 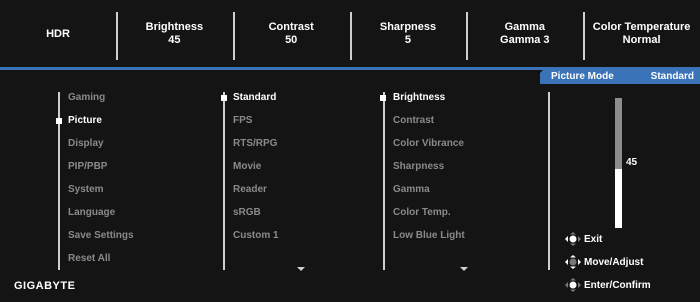 I want to click on stat-gamma: Gamma Gamma 3, so click(x=524, y=34).